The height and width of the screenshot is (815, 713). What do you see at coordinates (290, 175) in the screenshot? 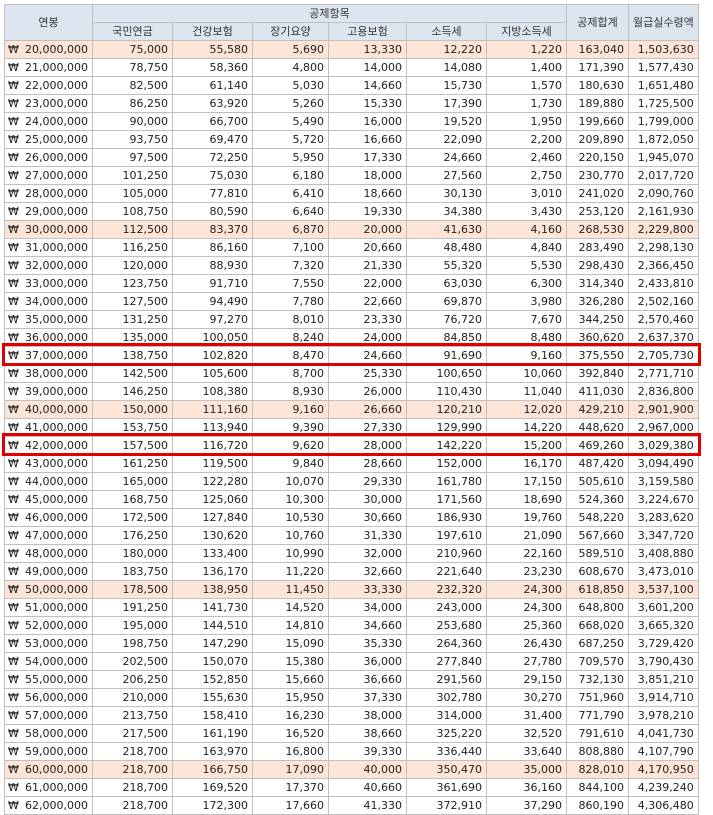
I see `longterm-cell: 6,180` at bounding box center [290, 175].